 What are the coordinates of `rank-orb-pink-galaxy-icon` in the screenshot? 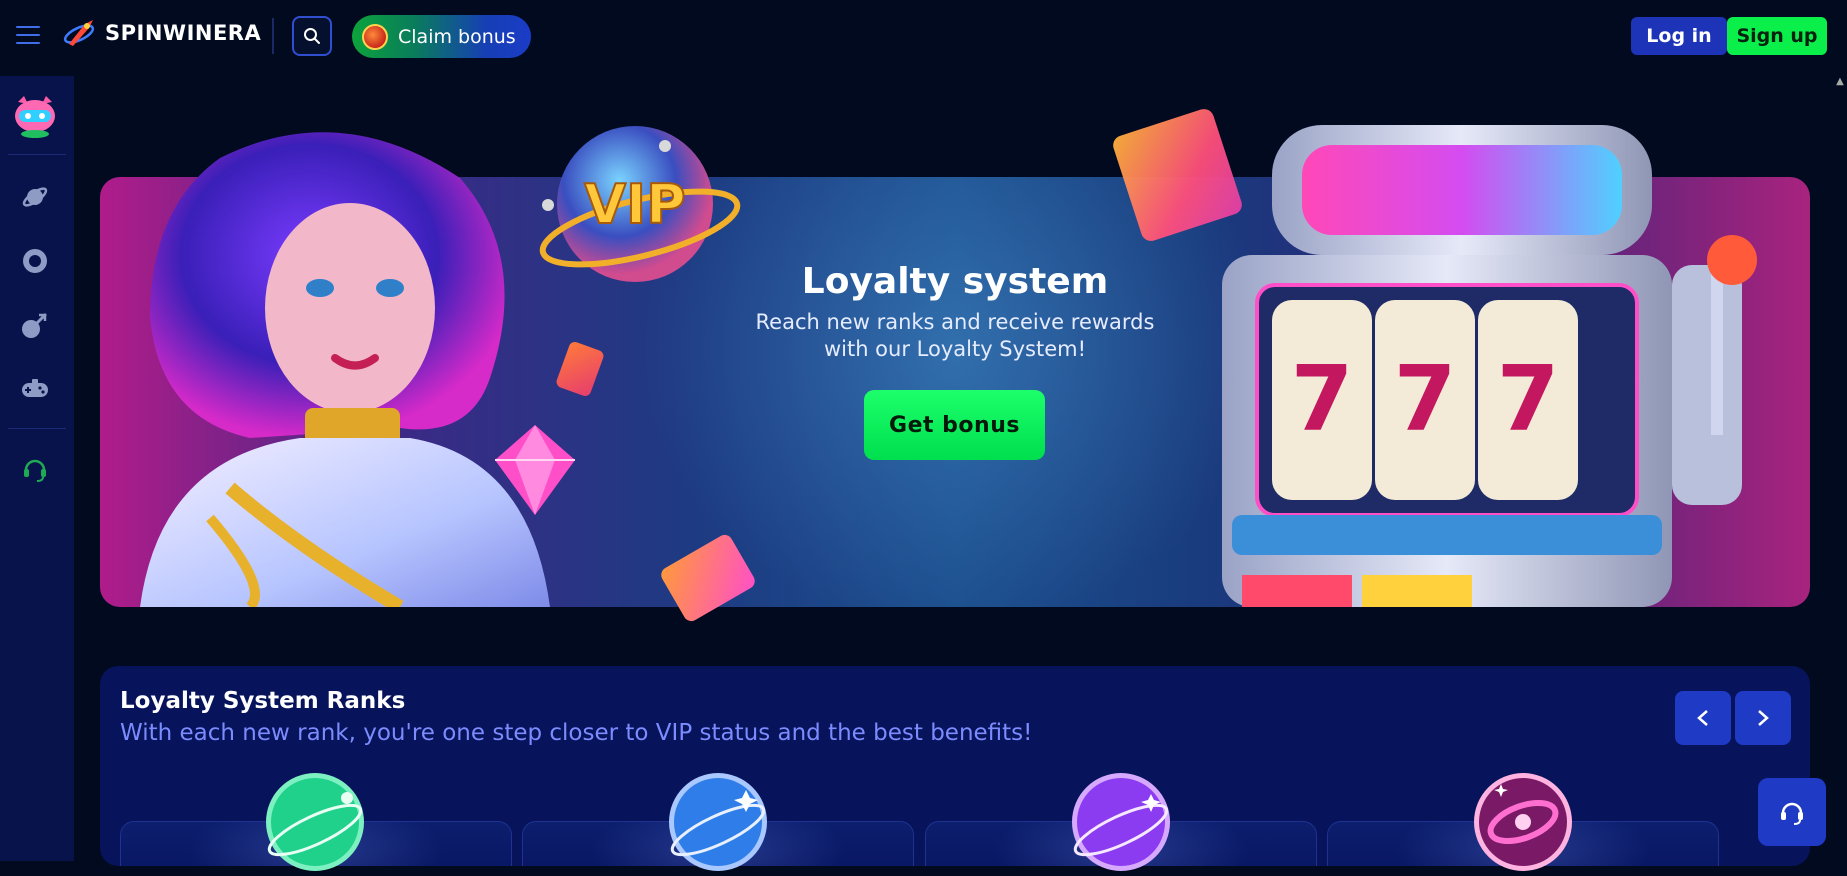 It's located at (1523, 822).